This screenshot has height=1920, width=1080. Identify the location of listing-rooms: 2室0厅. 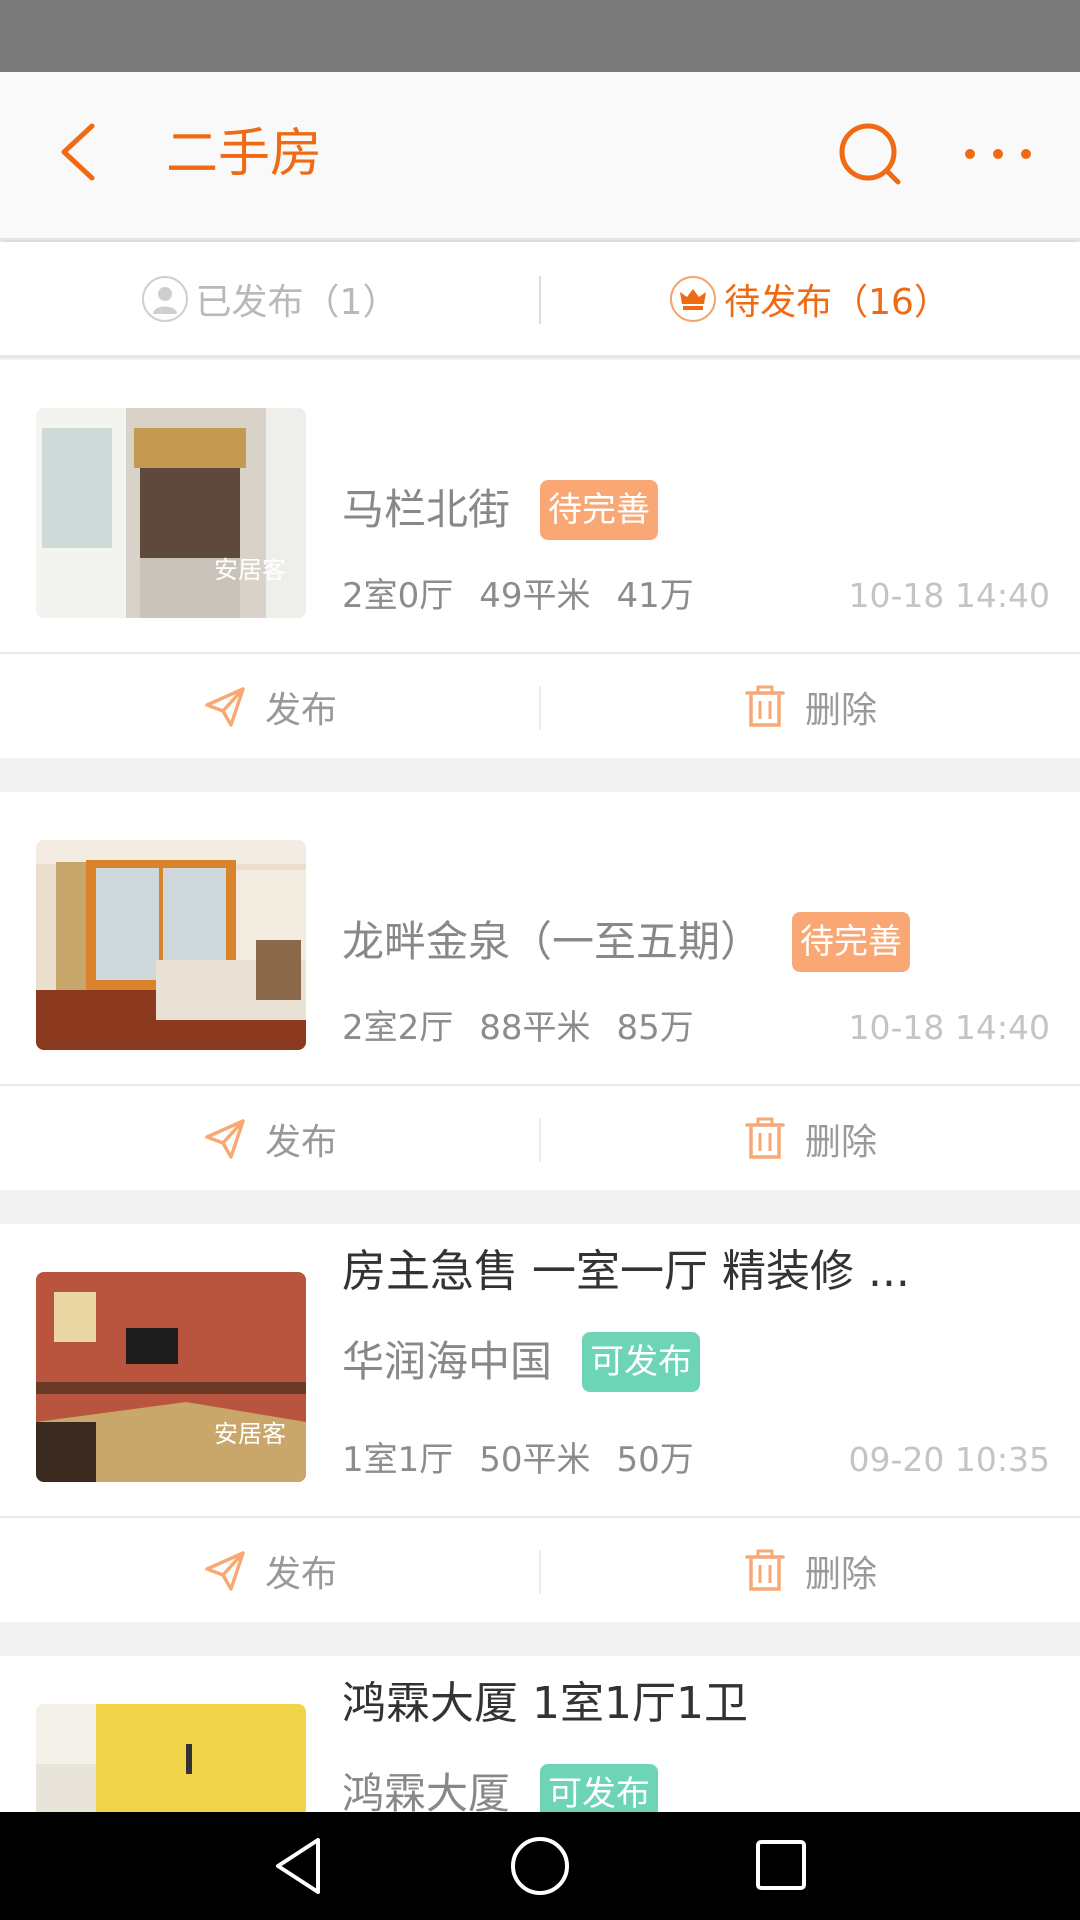
(398, 596).